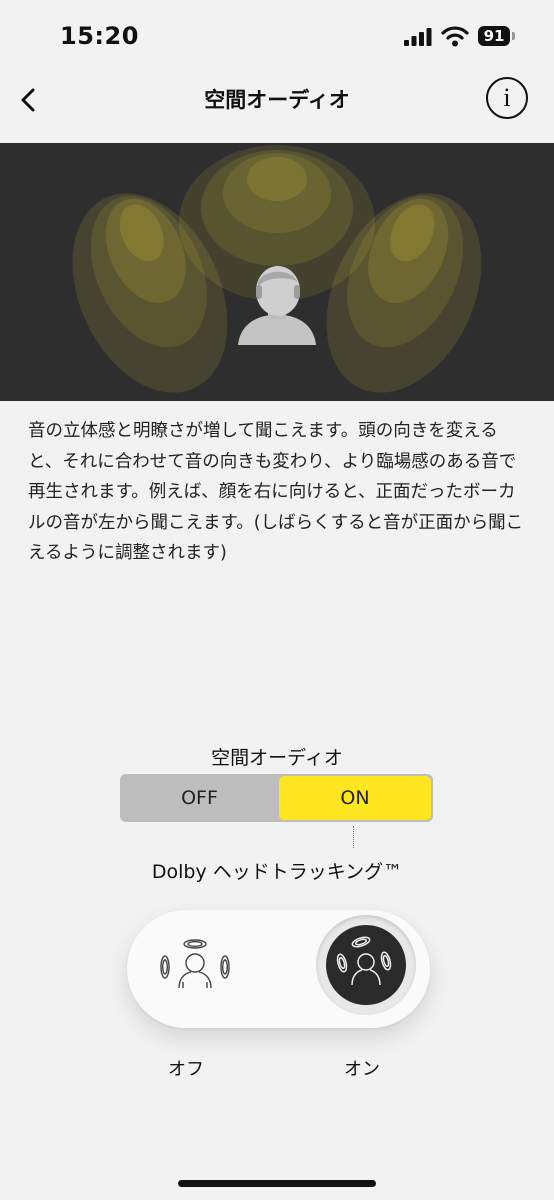  I want to click on battery-icon: 91, so click(494, 36).